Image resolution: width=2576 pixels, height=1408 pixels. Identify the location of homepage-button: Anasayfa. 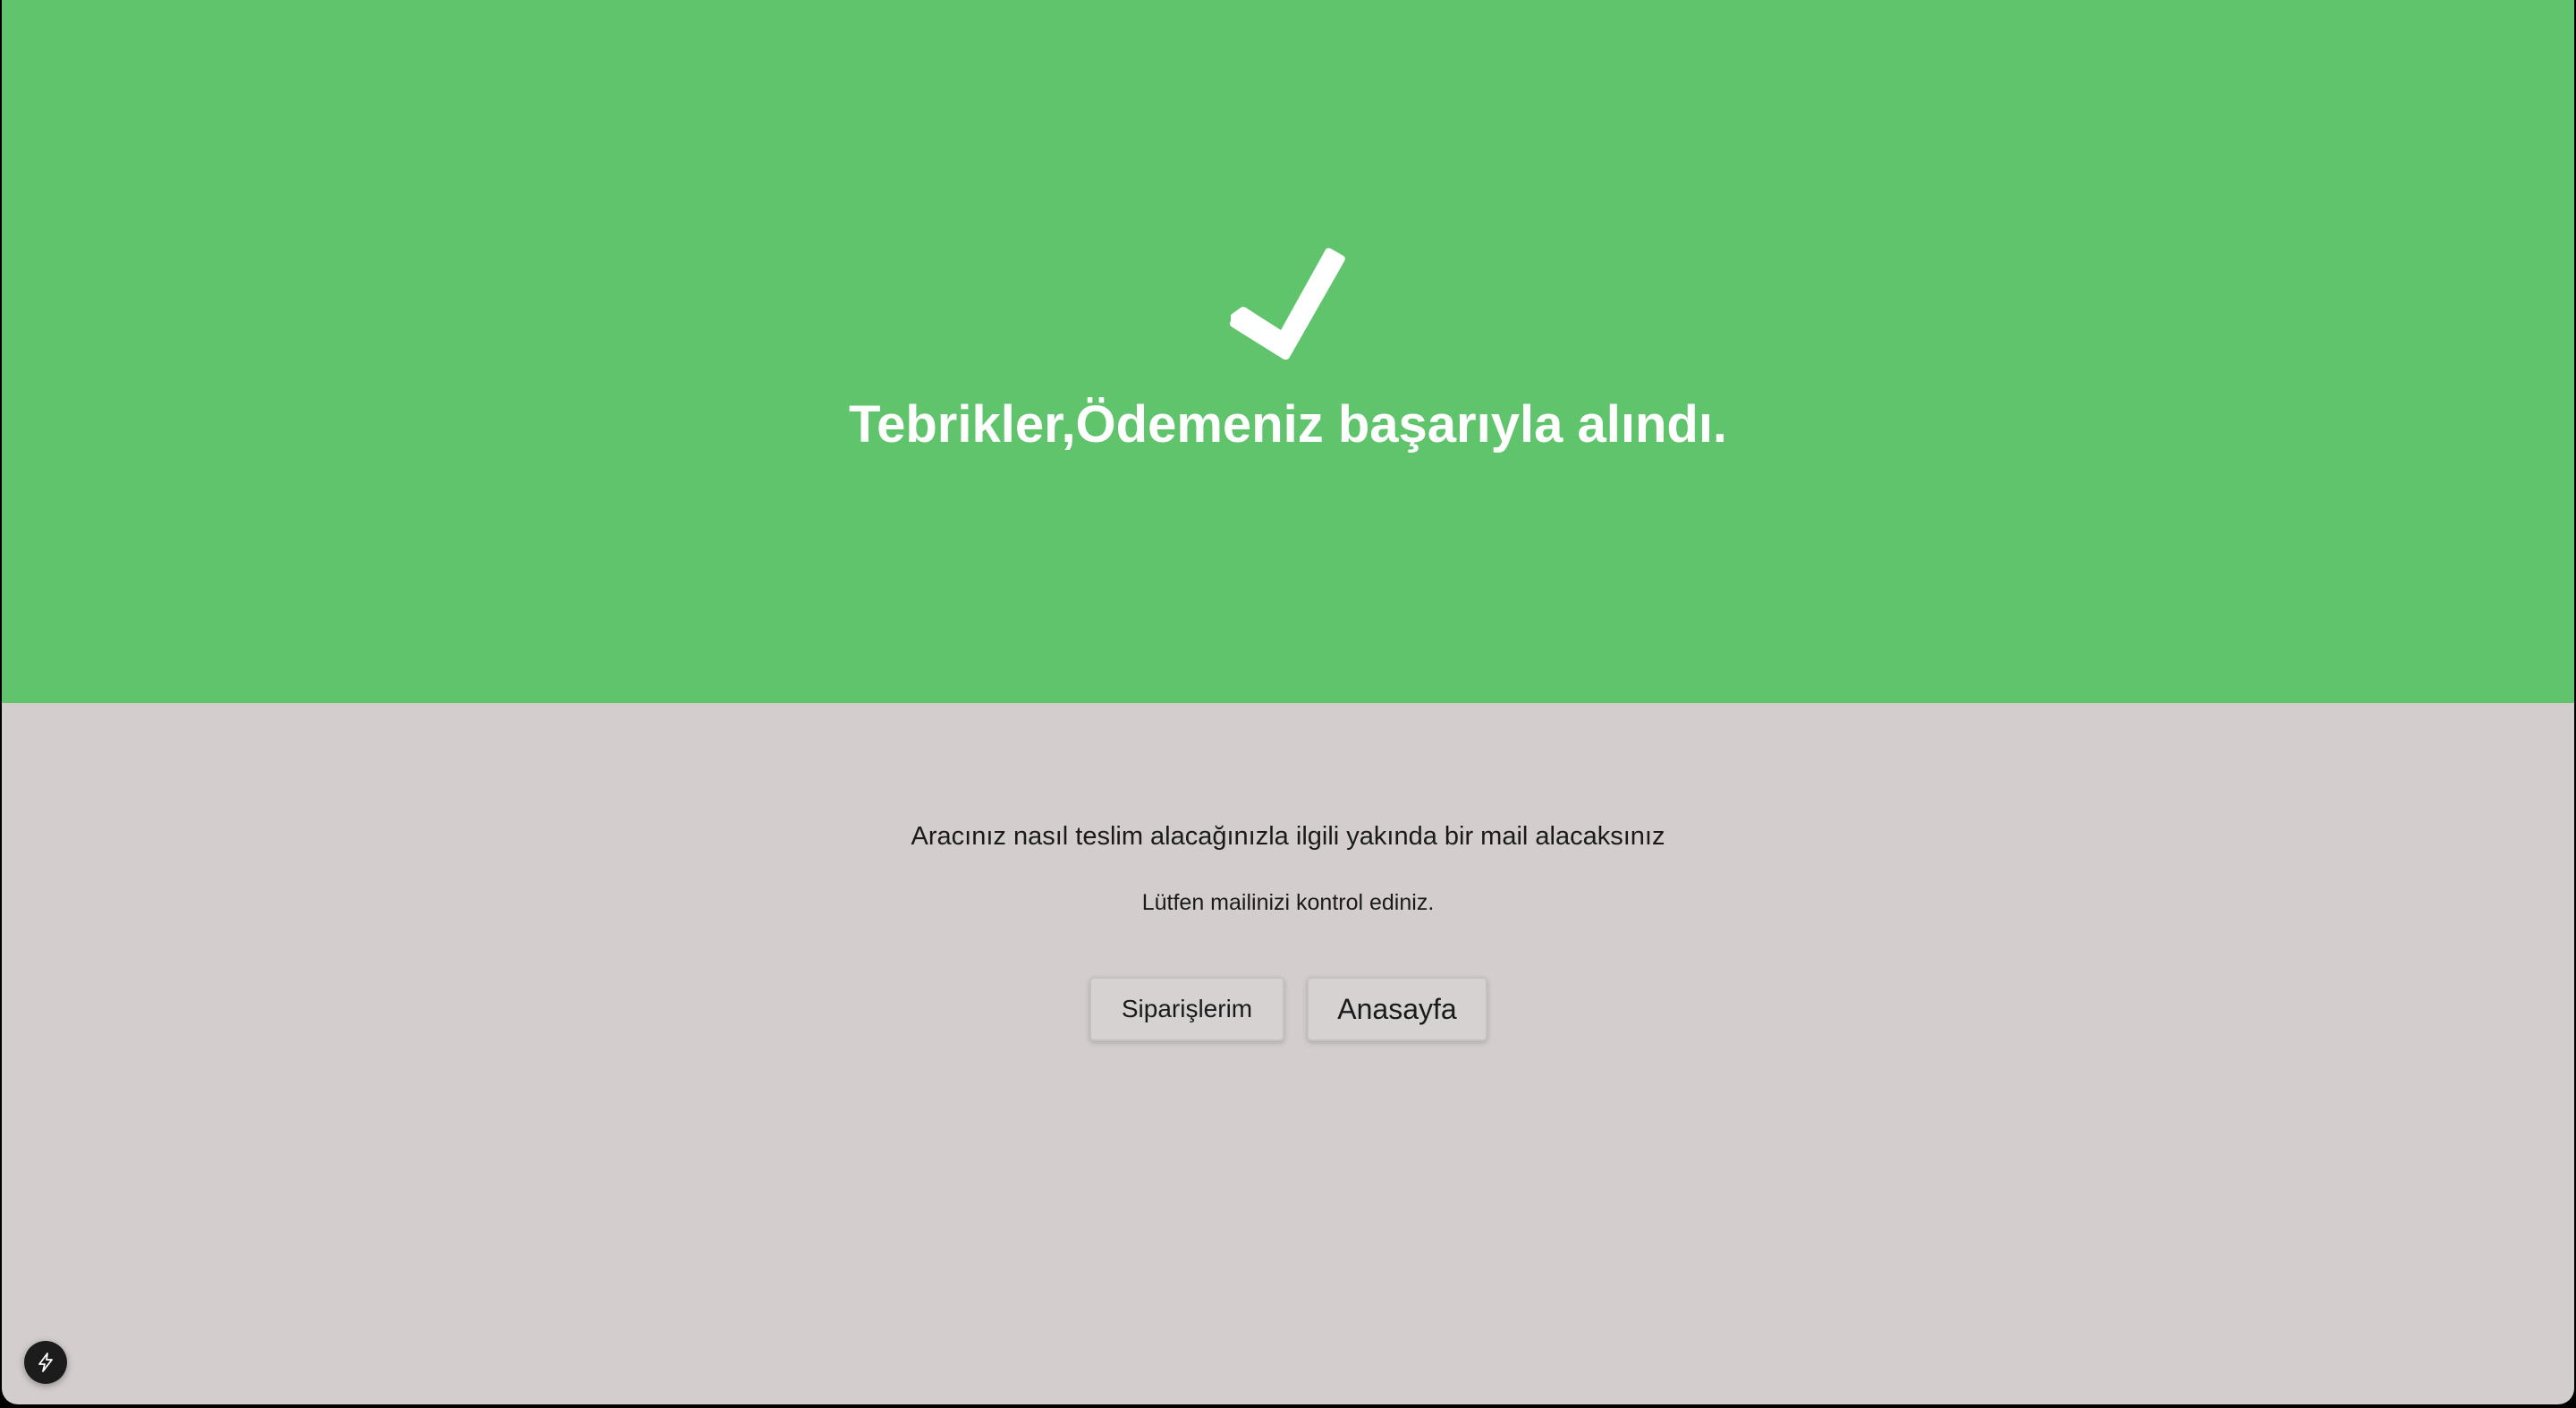
(1397, 1009).